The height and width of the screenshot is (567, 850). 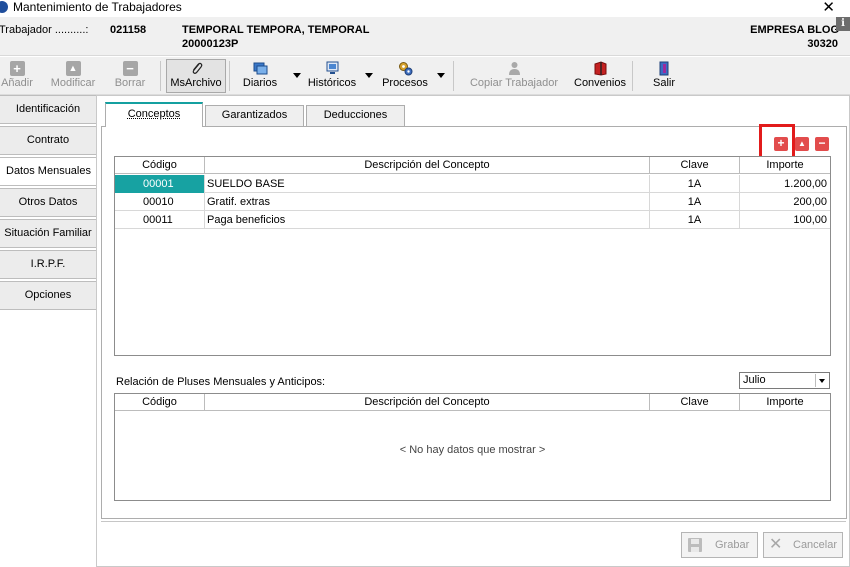 What do you see at coordinates (427, 184) in the screenshot?
I see `cell-descripcion: SUELDO BASE` at bounding box center [427, 184].